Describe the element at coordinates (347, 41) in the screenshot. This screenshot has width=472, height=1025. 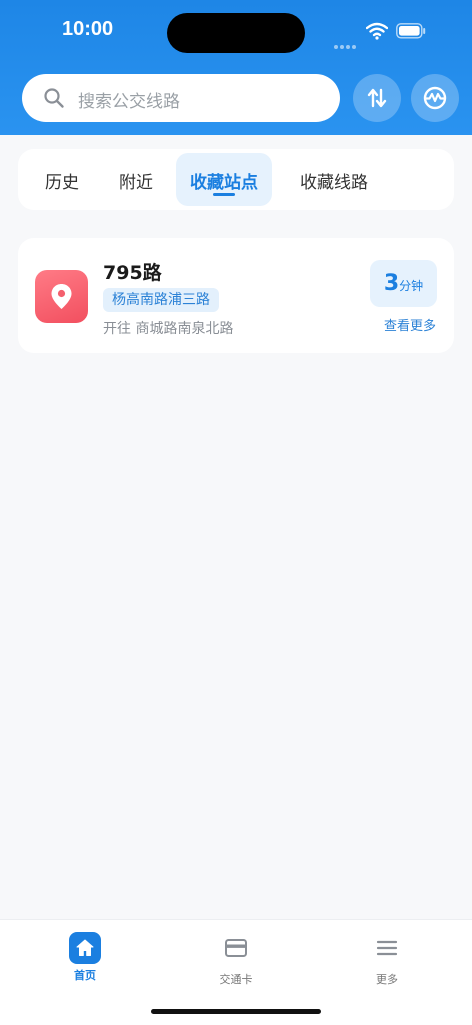
I see `cellular-signal-icon` at that location.